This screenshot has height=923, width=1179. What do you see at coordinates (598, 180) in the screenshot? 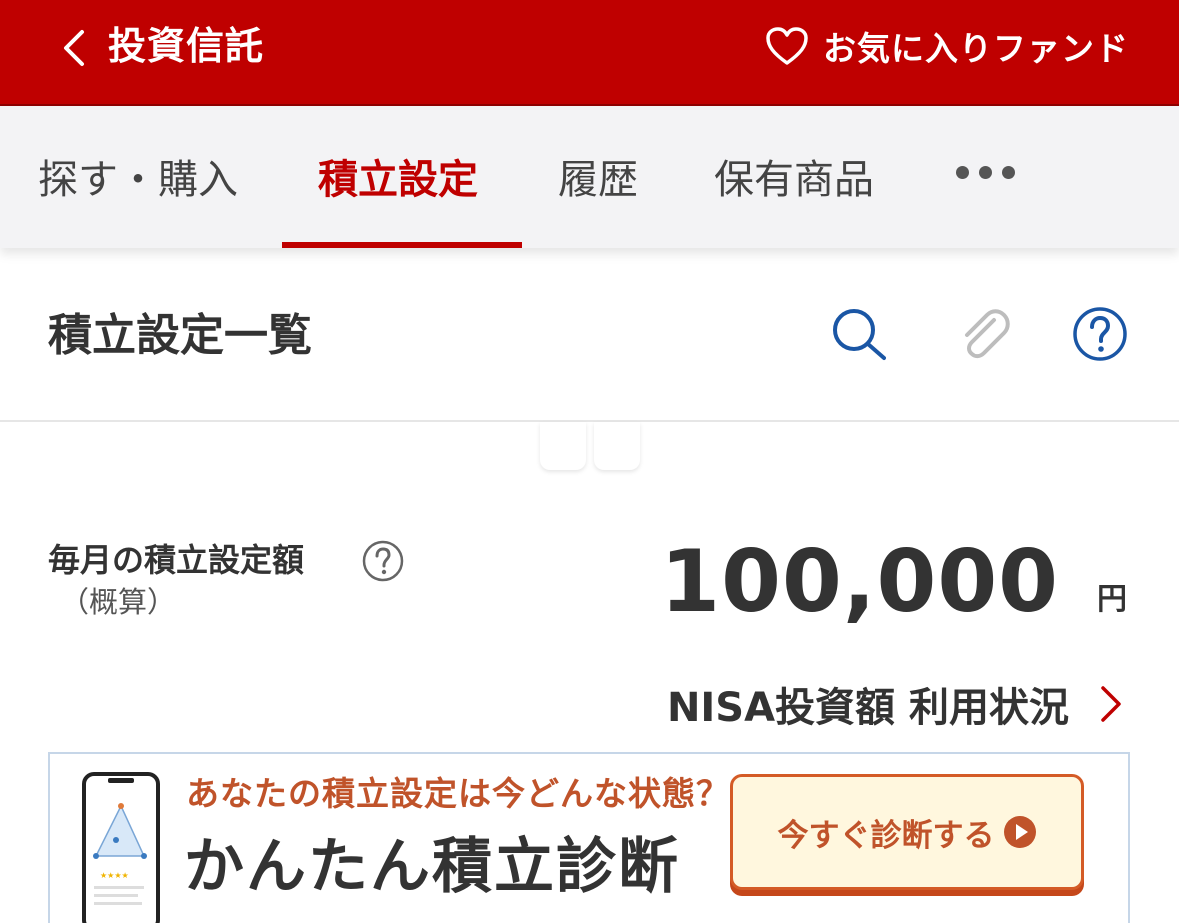
I see `tab-history: 履歴` at bounding box center [598, 180].